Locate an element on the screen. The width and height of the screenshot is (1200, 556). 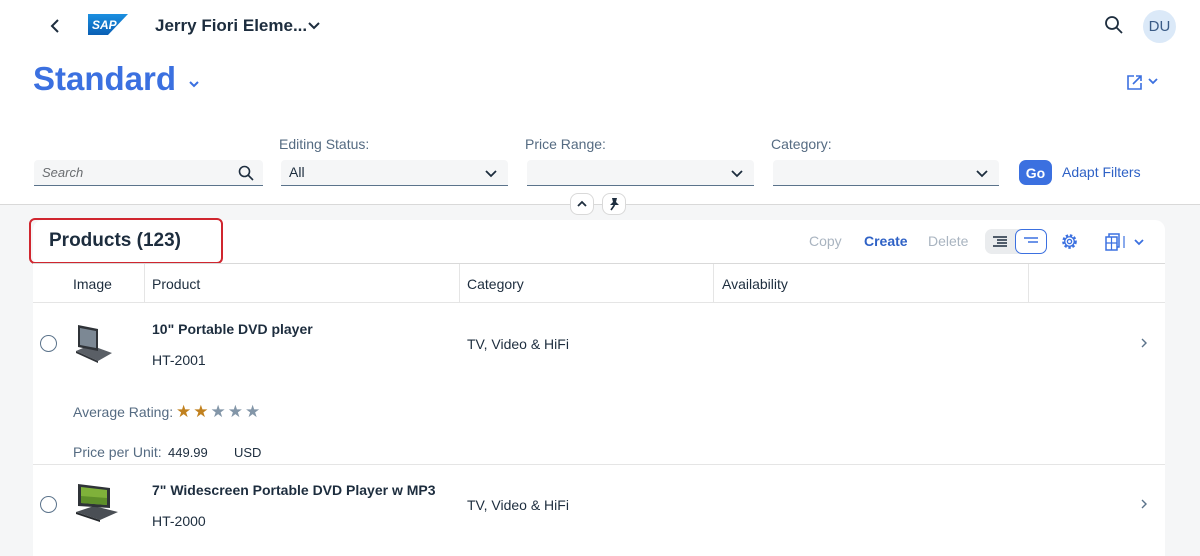
pin-icon is located at coordinates (614, 204).